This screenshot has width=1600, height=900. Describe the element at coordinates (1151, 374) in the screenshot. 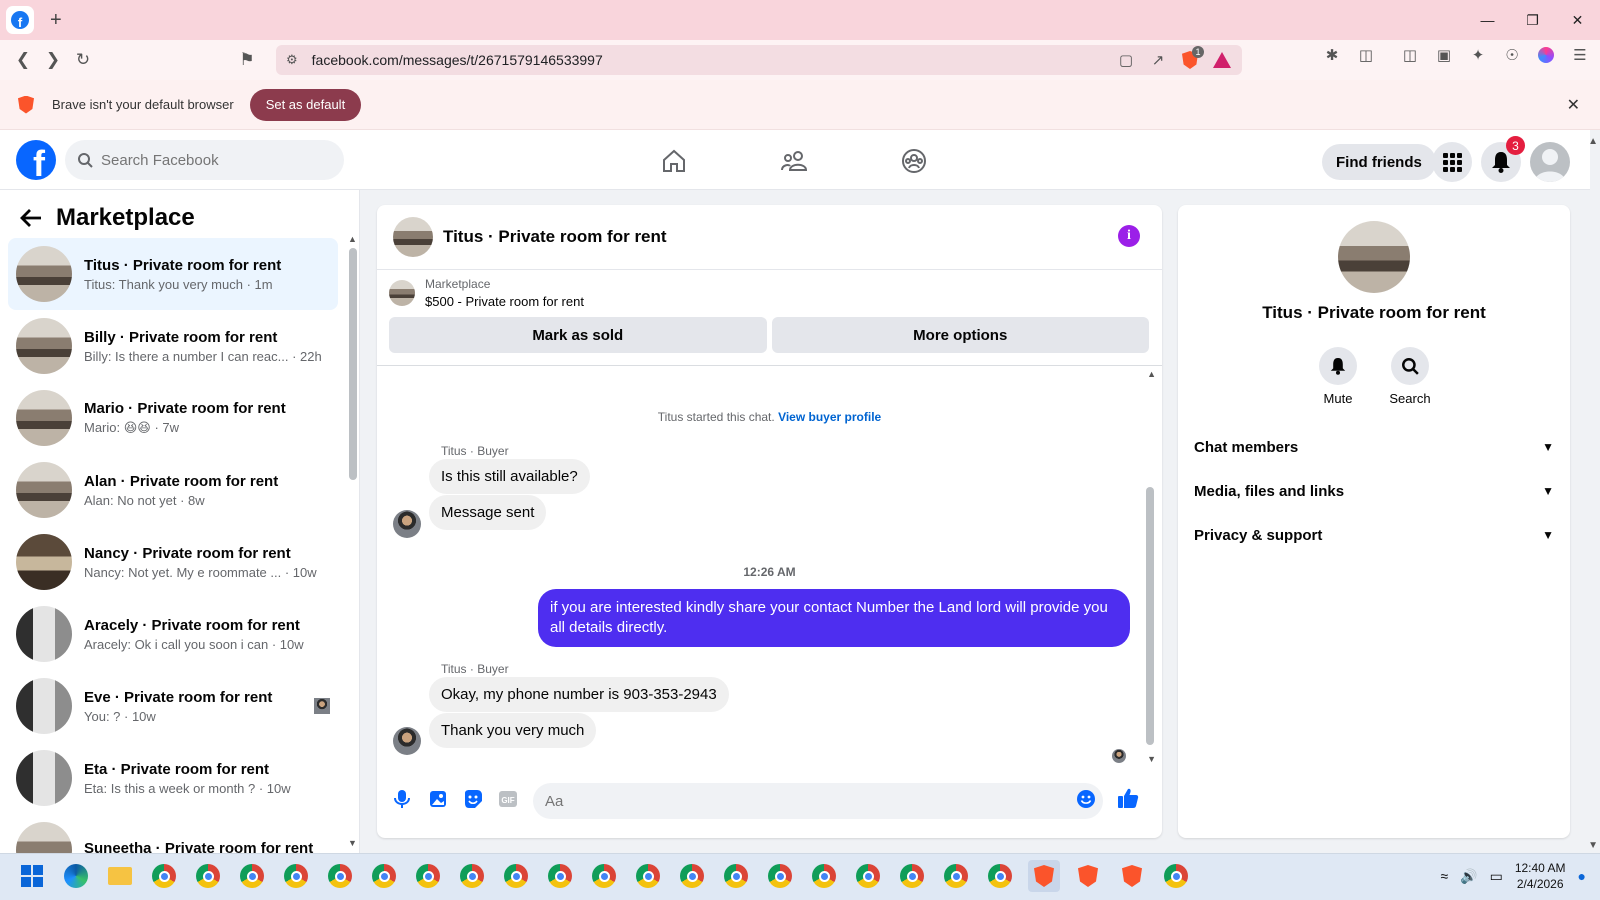

I see `thread-scroll-up-icon: ▲` at that location.